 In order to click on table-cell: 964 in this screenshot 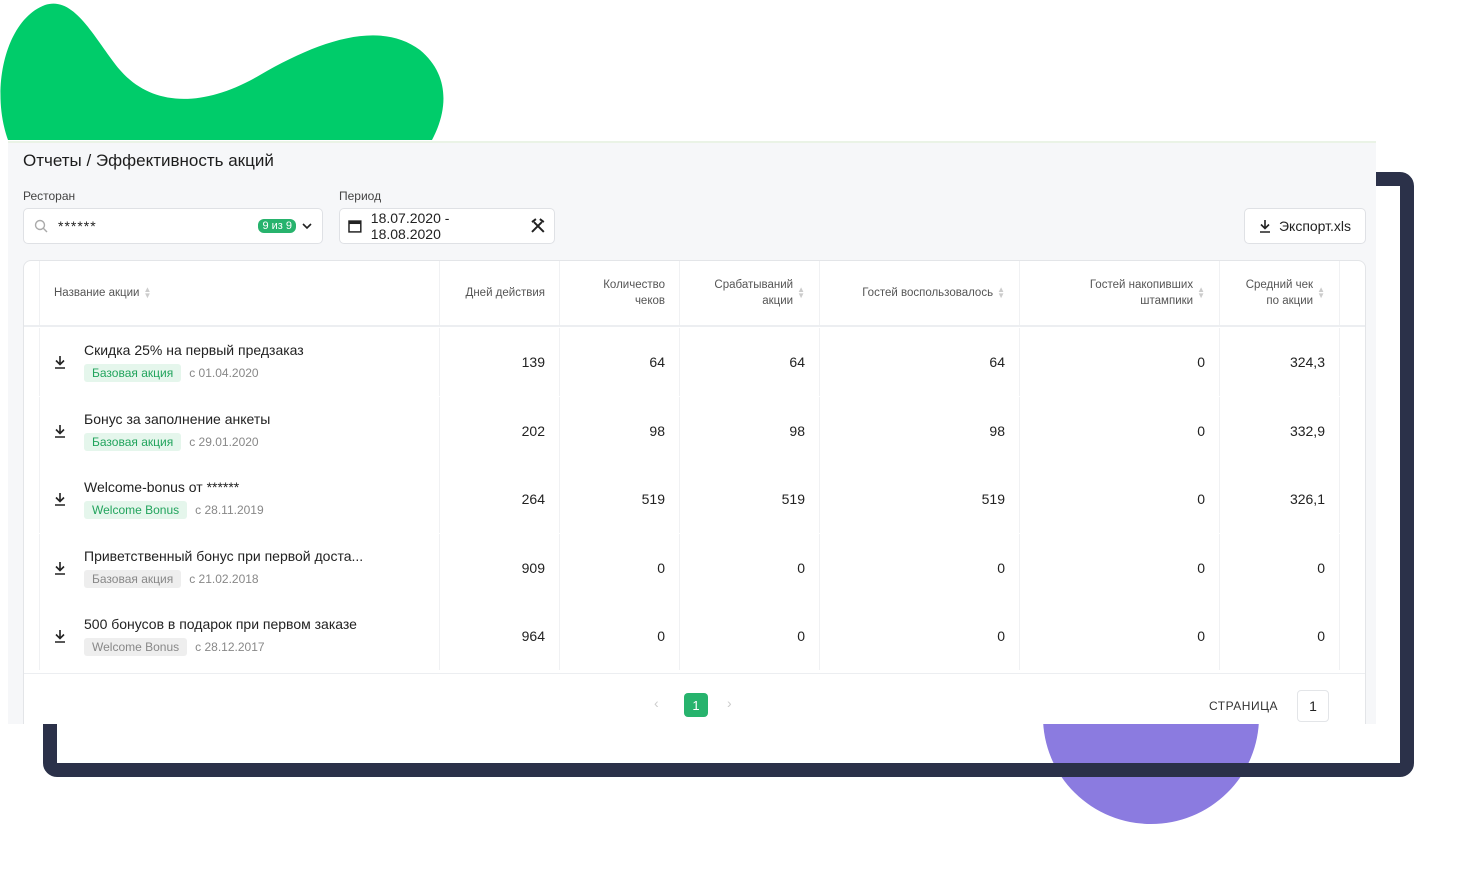, I will do `click(500, 636)`.